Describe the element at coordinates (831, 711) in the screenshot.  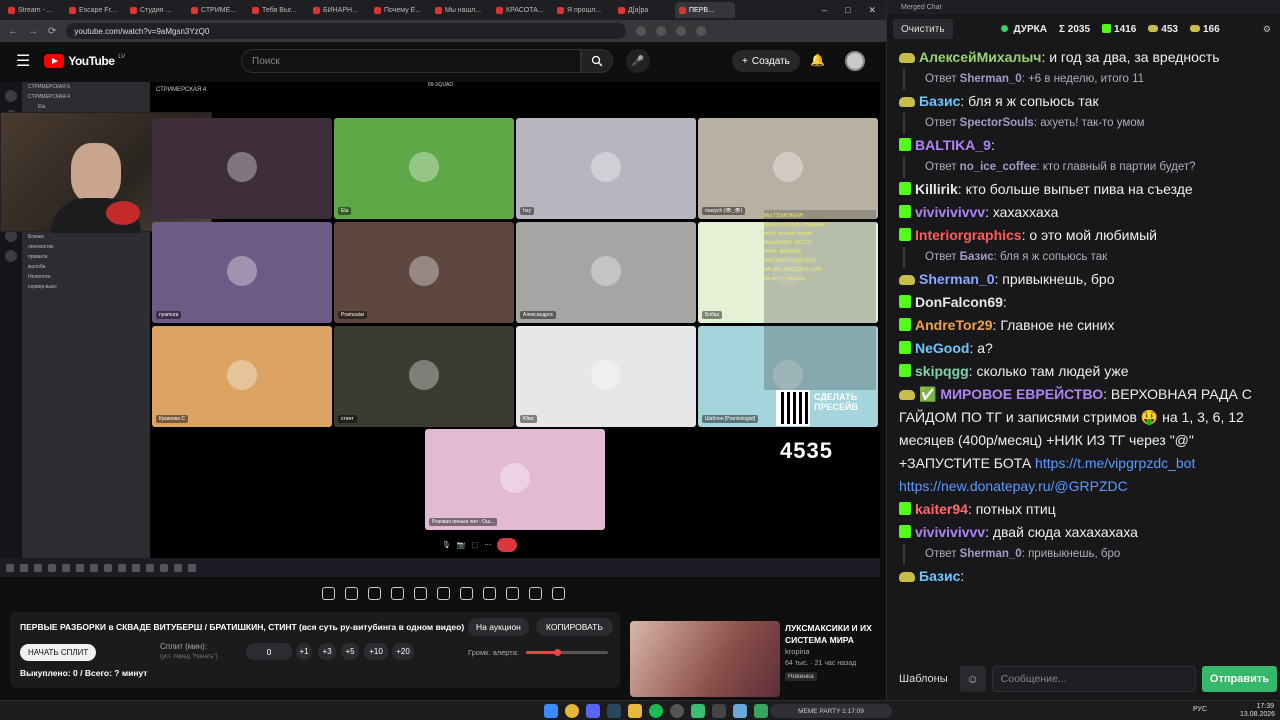
I see `media-widget: MEME PARTY 1:17:09` at that location.